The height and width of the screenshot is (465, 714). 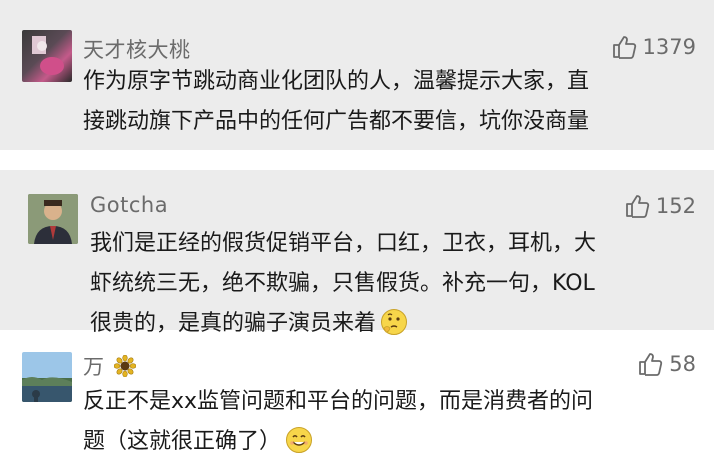 I want to click on comment-line: 虾统统三无，绝不欺骗，只售假货。补充一句，KOL, so click(x=342, y=283).